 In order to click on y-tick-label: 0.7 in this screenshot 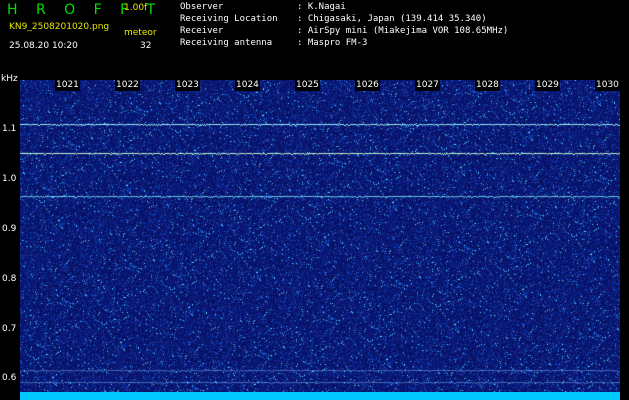, I will do `click(9, 329)`.